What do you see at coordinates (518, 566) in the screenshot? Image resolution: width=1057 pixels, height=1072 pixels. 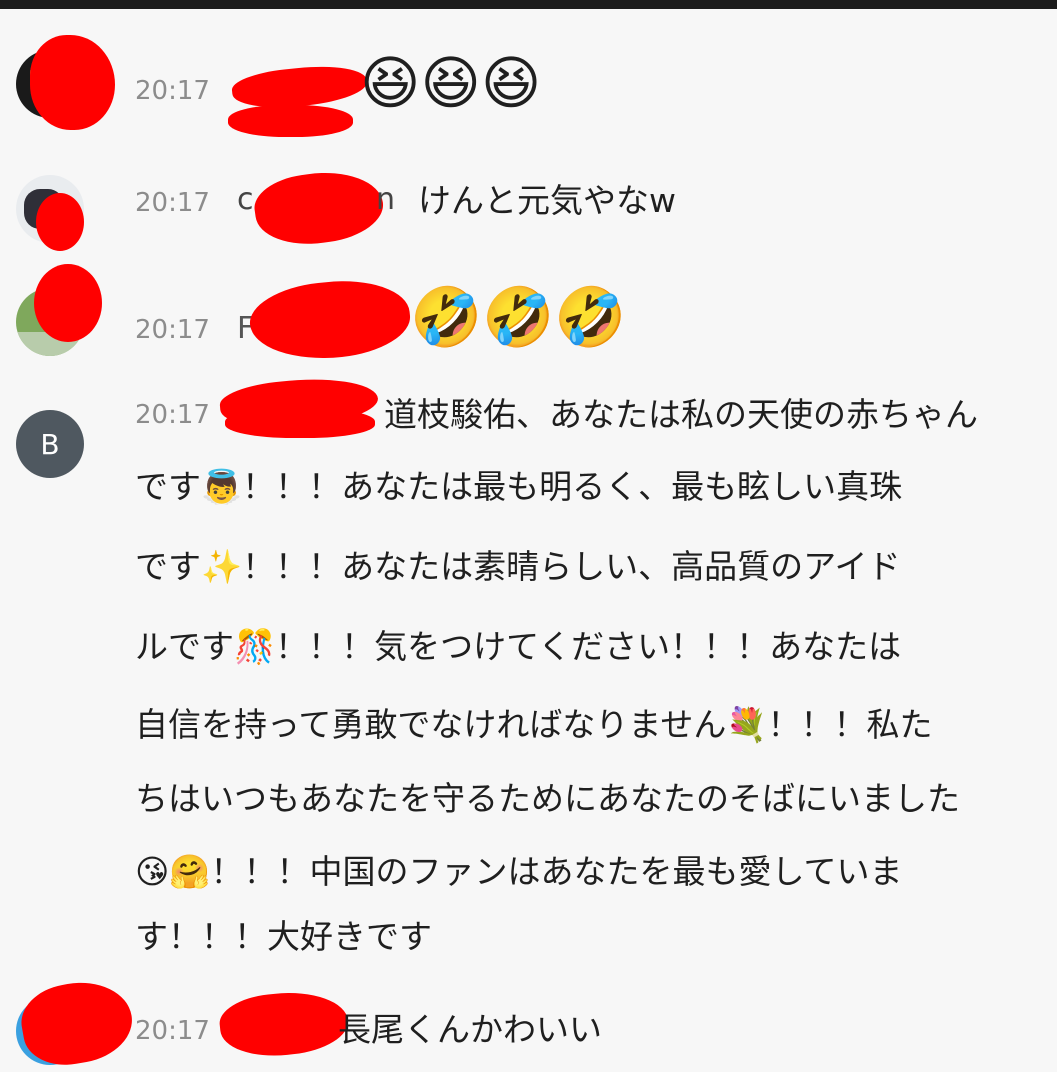 I see `message-text-line: です✨！！！あなたは素晴らしい、高品質のアイド` at bounding box center [518, 566].